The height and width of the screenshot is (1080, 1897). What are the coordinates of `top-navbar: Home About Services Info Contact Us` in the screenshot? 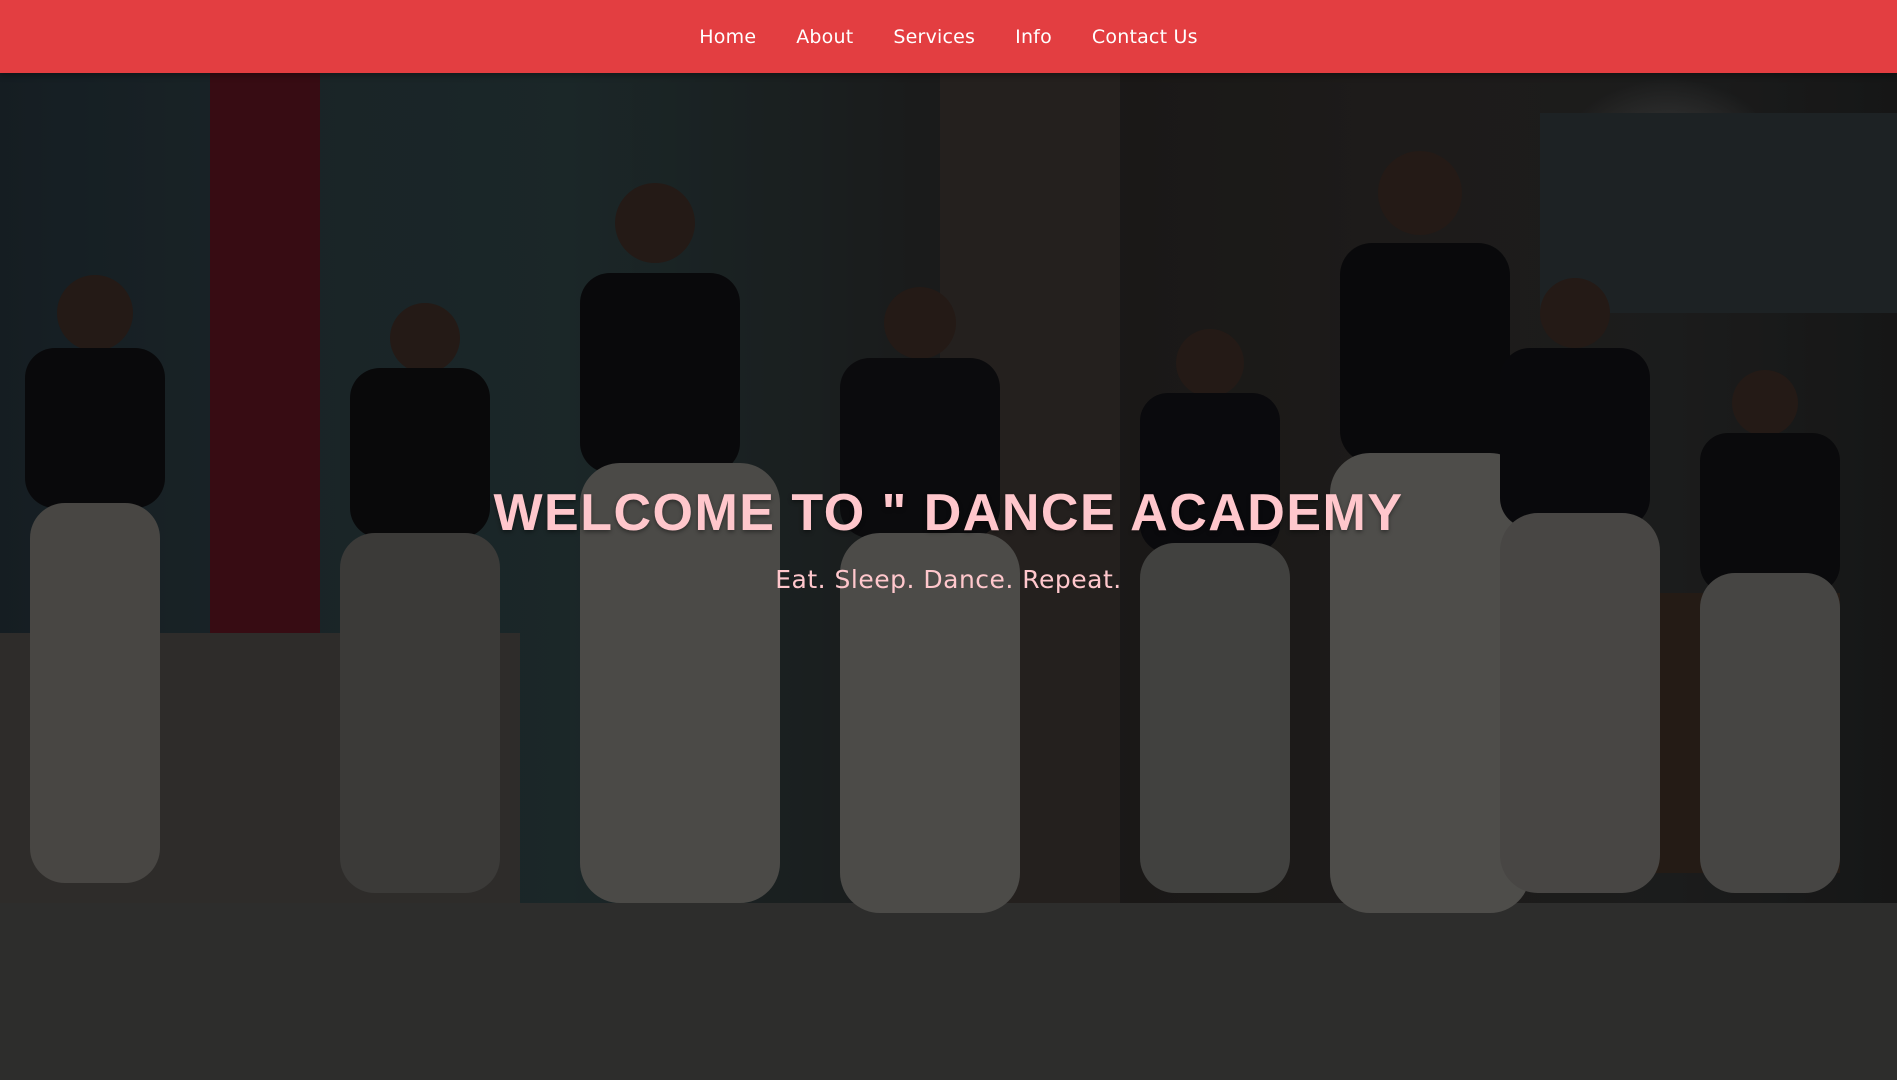 It's located at (948, 36).